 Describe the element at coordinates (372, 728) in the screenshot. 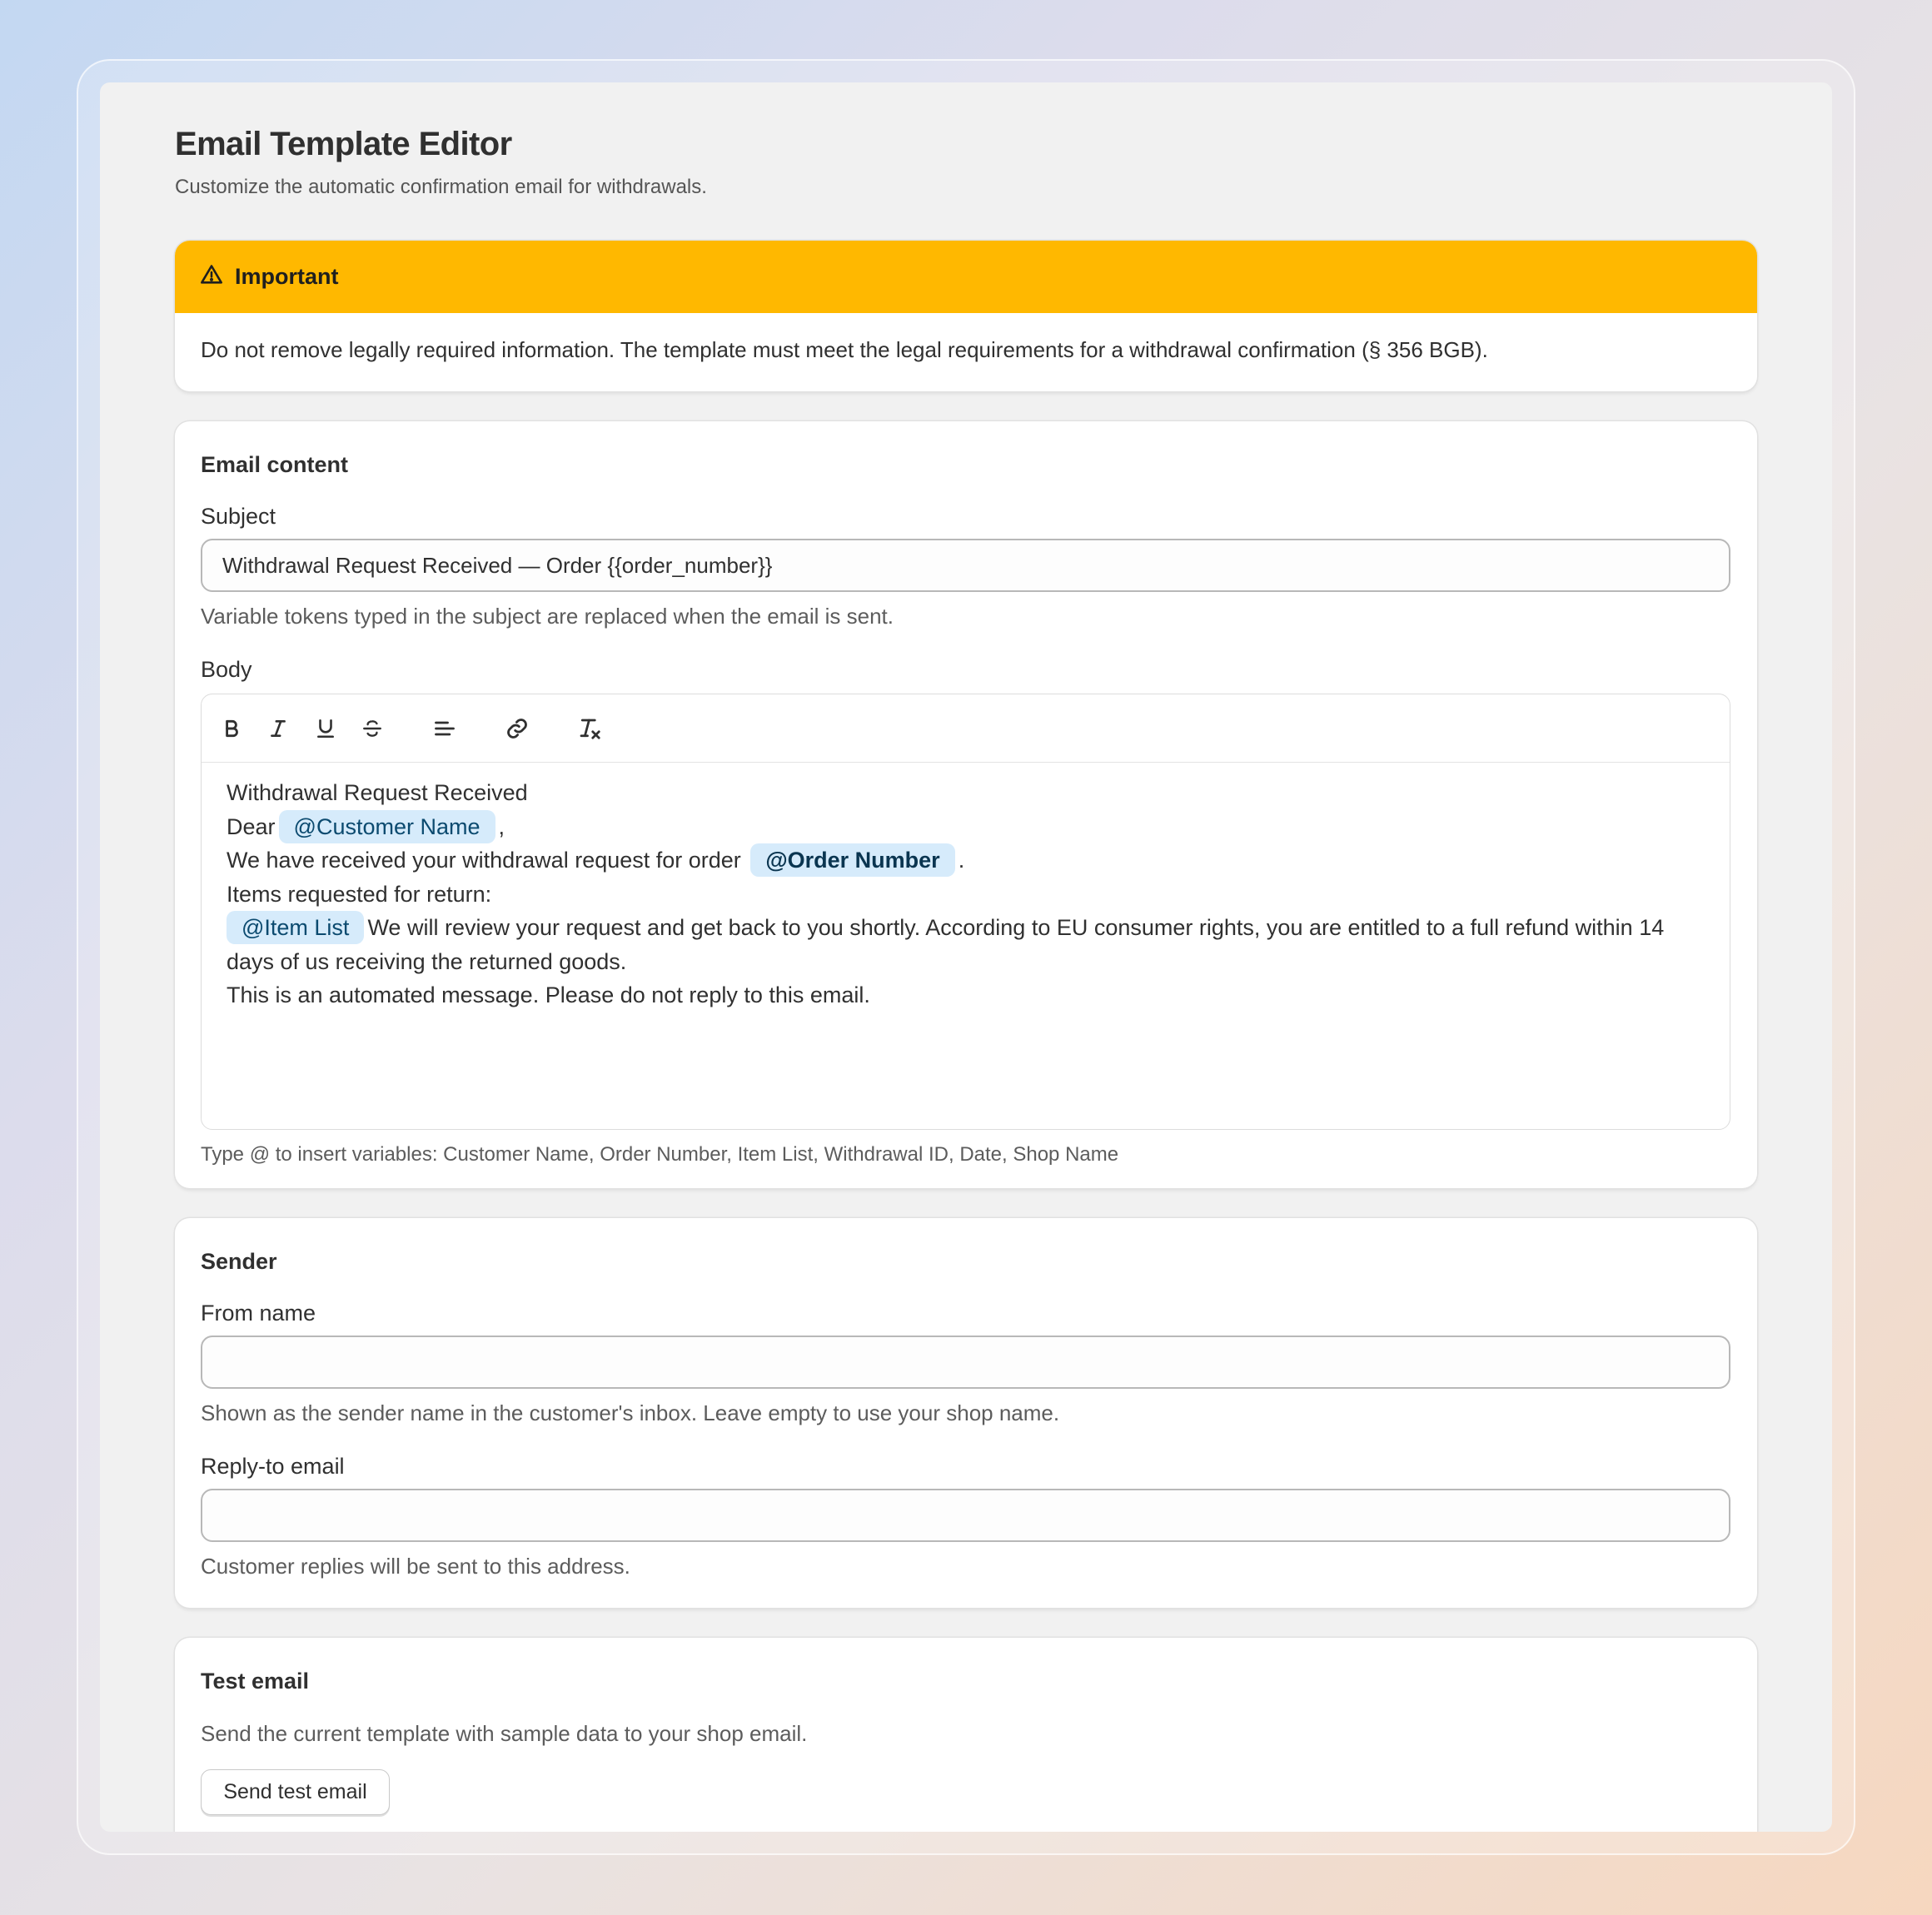

I see `strikethrough-icon` at that location.